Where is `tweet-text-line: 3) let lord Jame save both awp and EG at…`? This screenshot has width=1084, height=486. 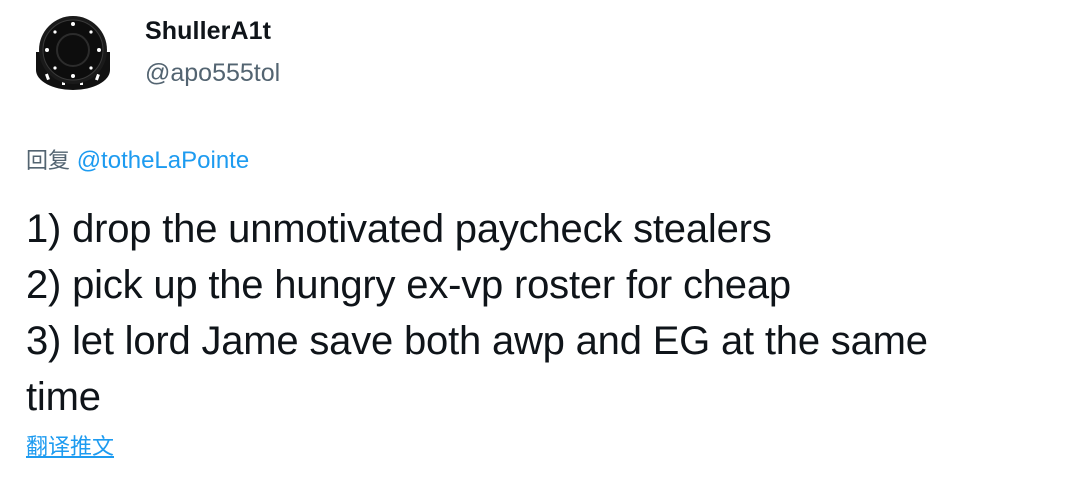
tweet-text-line: 3) let lord Jame save both awp and EG at… is located at coordinates (477, 341).